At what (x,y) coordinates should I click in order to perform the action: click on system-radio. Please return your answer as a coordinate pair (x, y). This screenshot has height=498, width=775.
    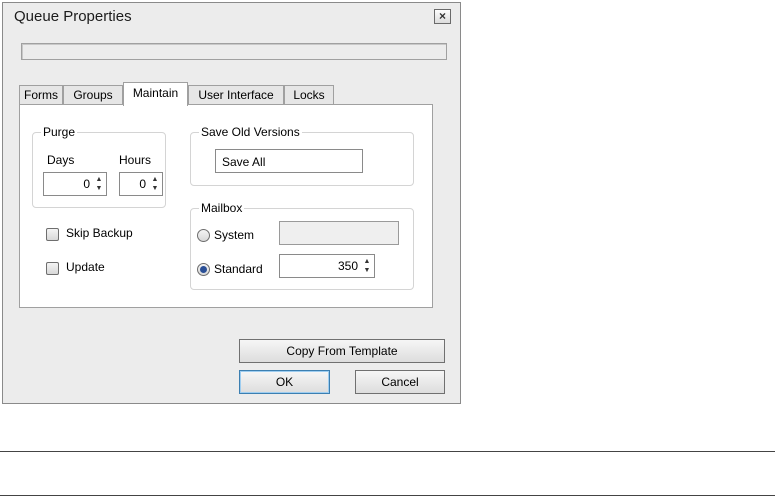
    Looking at the image, I should click on (203, 235).